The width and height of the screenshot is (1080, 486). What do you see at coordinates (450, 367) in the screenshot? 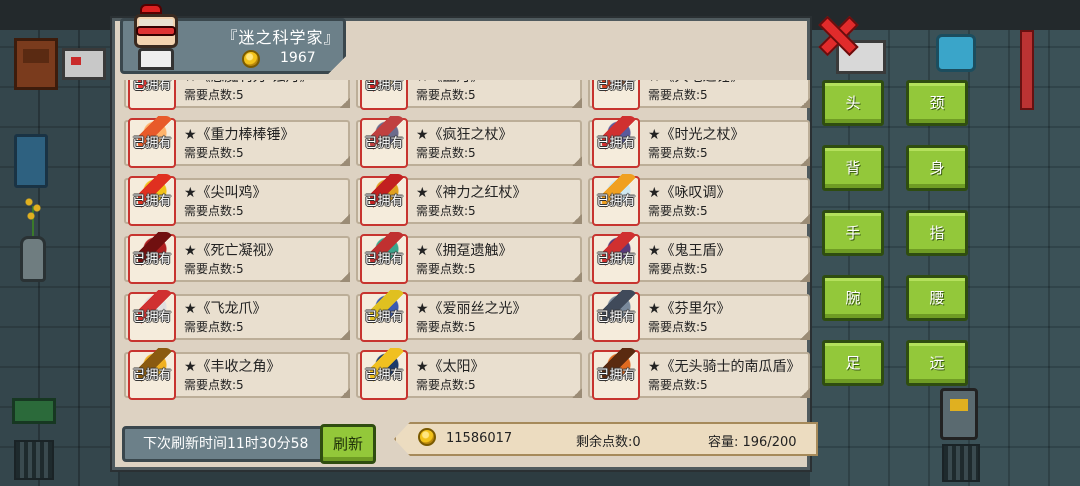
I see `item-name: ★《太阳》` at bounding box center [450, 367].